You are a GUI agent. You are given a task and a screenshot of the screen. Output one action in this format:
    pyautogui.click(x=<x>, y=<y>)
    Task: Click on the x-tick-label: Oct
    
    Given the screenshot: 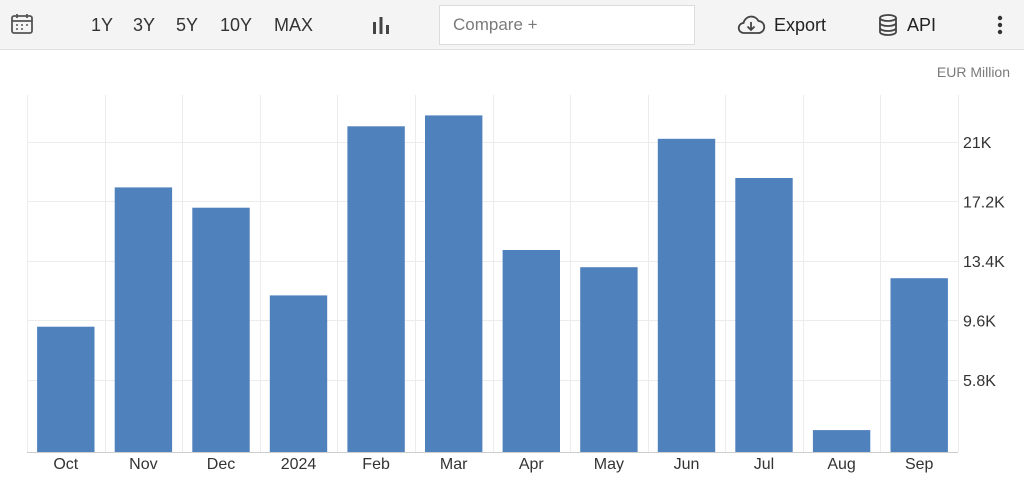 What is the action you would take?
    pyautogui.click(x=65, y=464)
    